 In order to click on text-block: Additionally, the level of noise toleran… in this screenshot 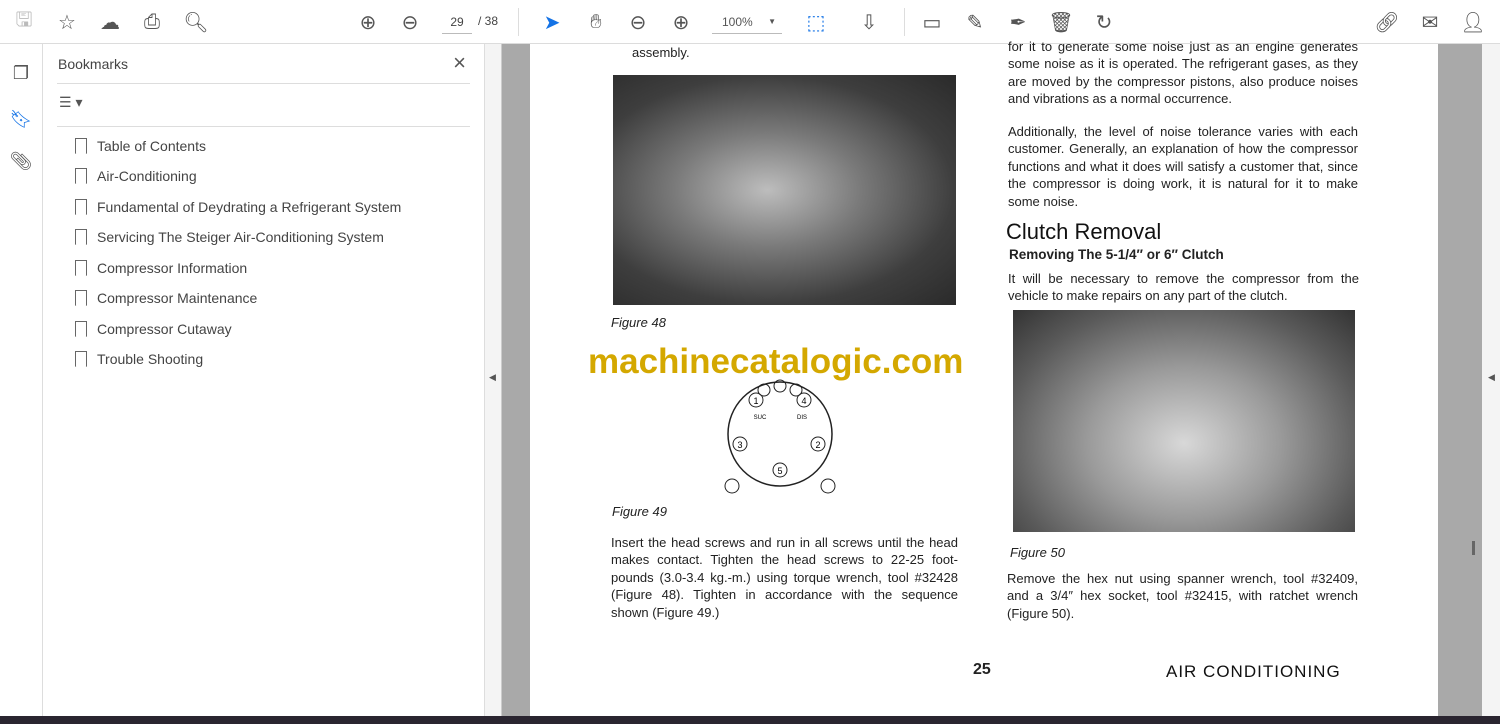, I will do `click(1183, 166)`.